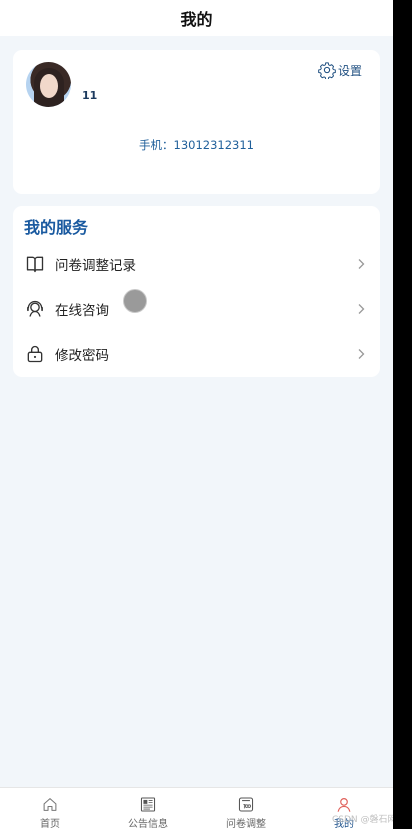  I want to click on settings-button: 设置, so click(340, 70).